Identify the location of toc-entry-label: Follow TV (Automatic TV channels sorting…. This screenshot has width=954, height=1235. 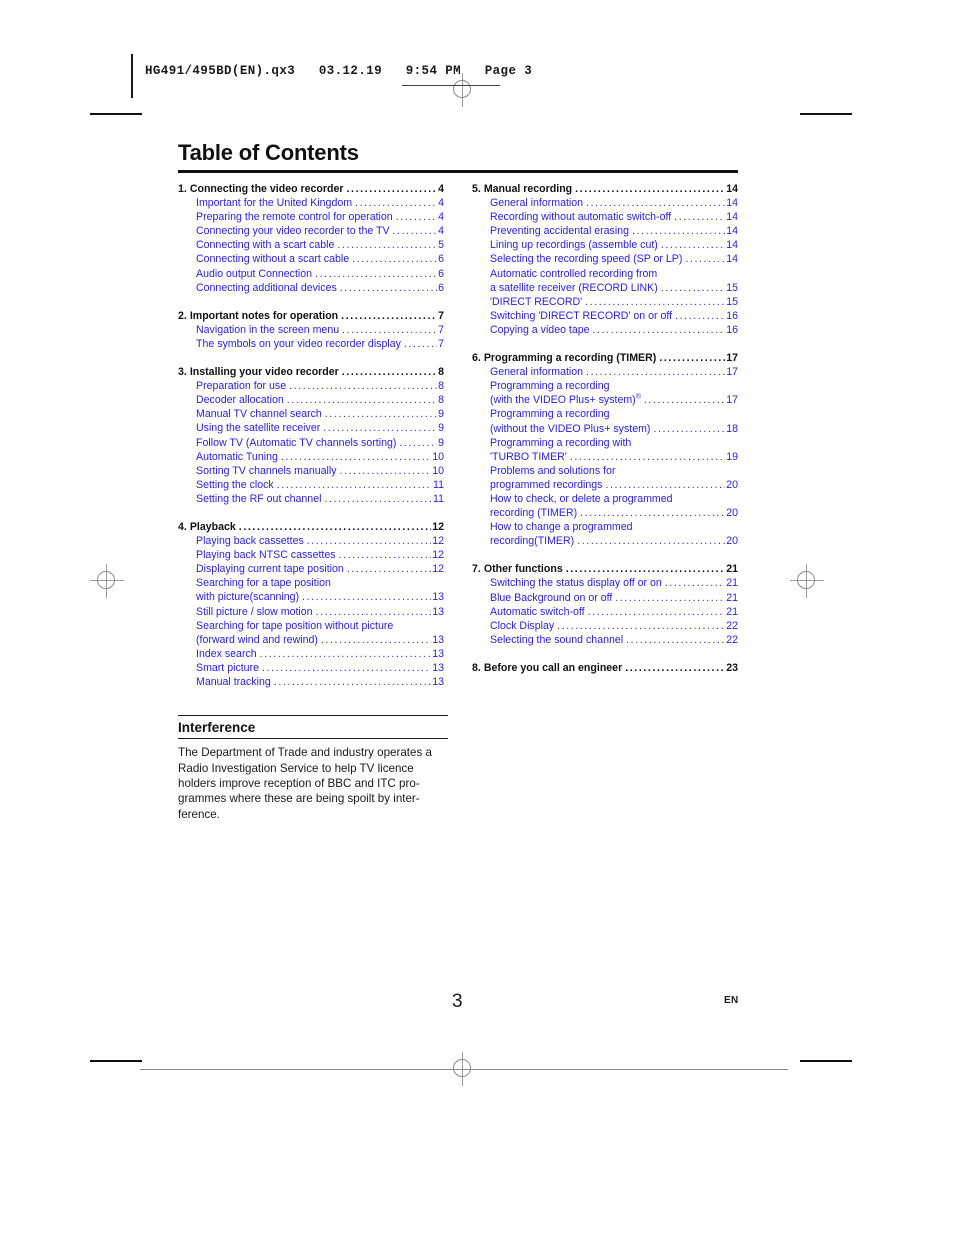
(296, 442).